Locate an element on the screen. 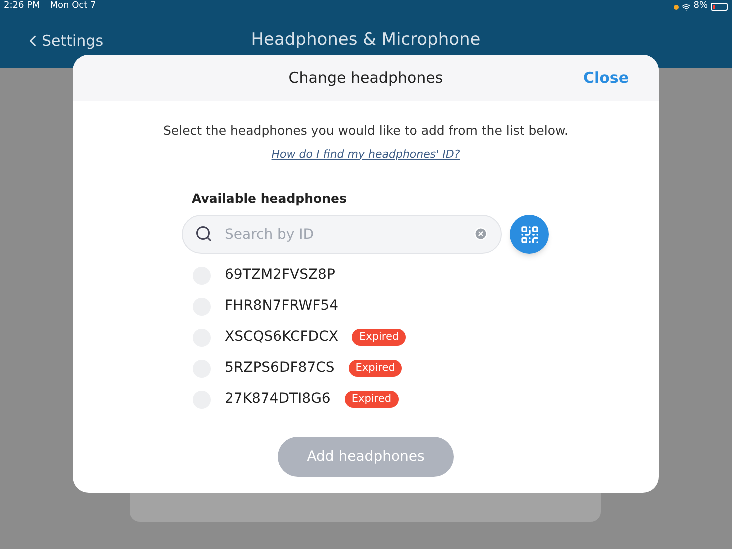 Image resolution: width=732 pixels, height=549 pixels. instruction-text: Select the headphones you would like to add from the list below. is located at coordinates (366, 131).